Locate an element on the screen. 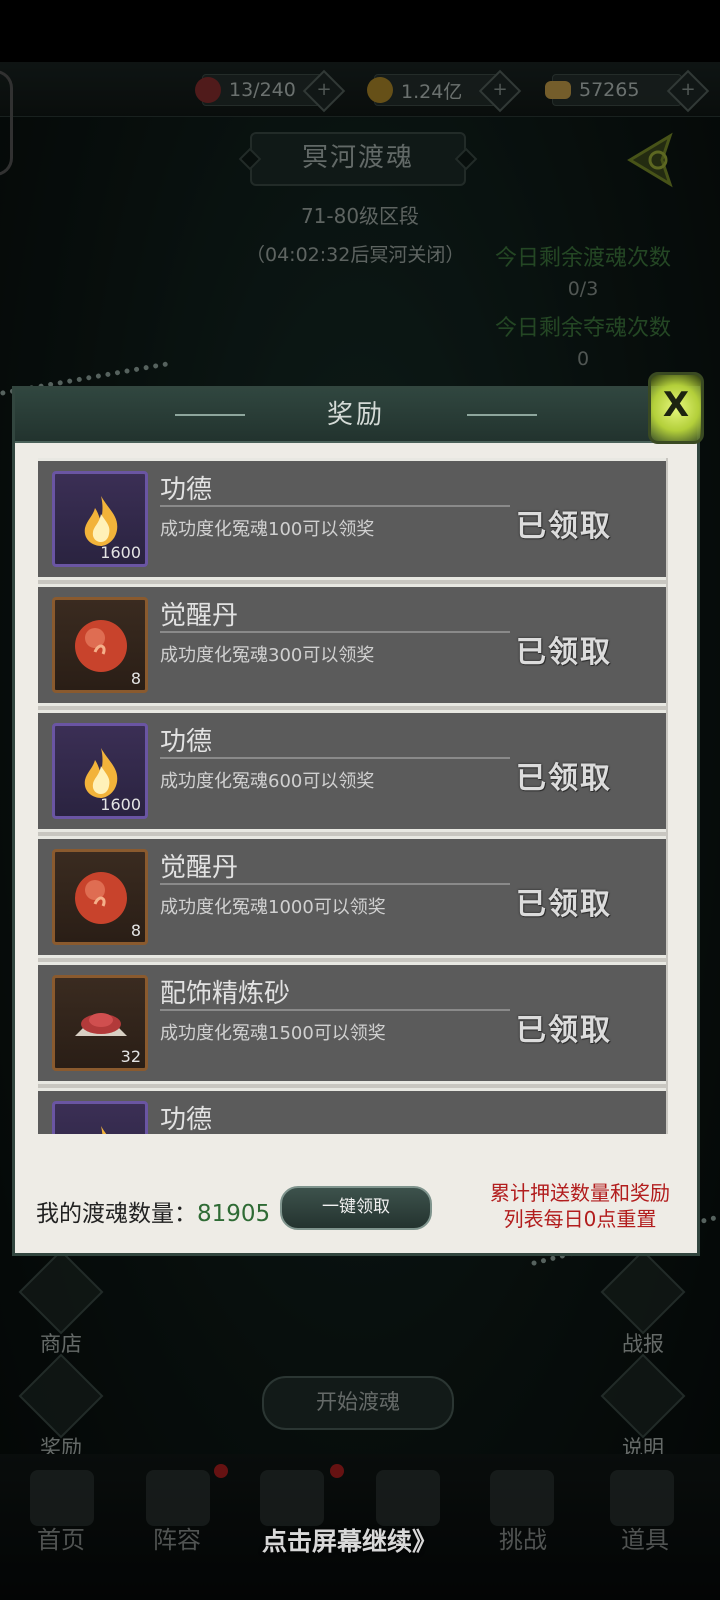  reward-row: 1600 功德成功度化冤魂100可以领奖 已领取 is located at coordinates (352, 519).